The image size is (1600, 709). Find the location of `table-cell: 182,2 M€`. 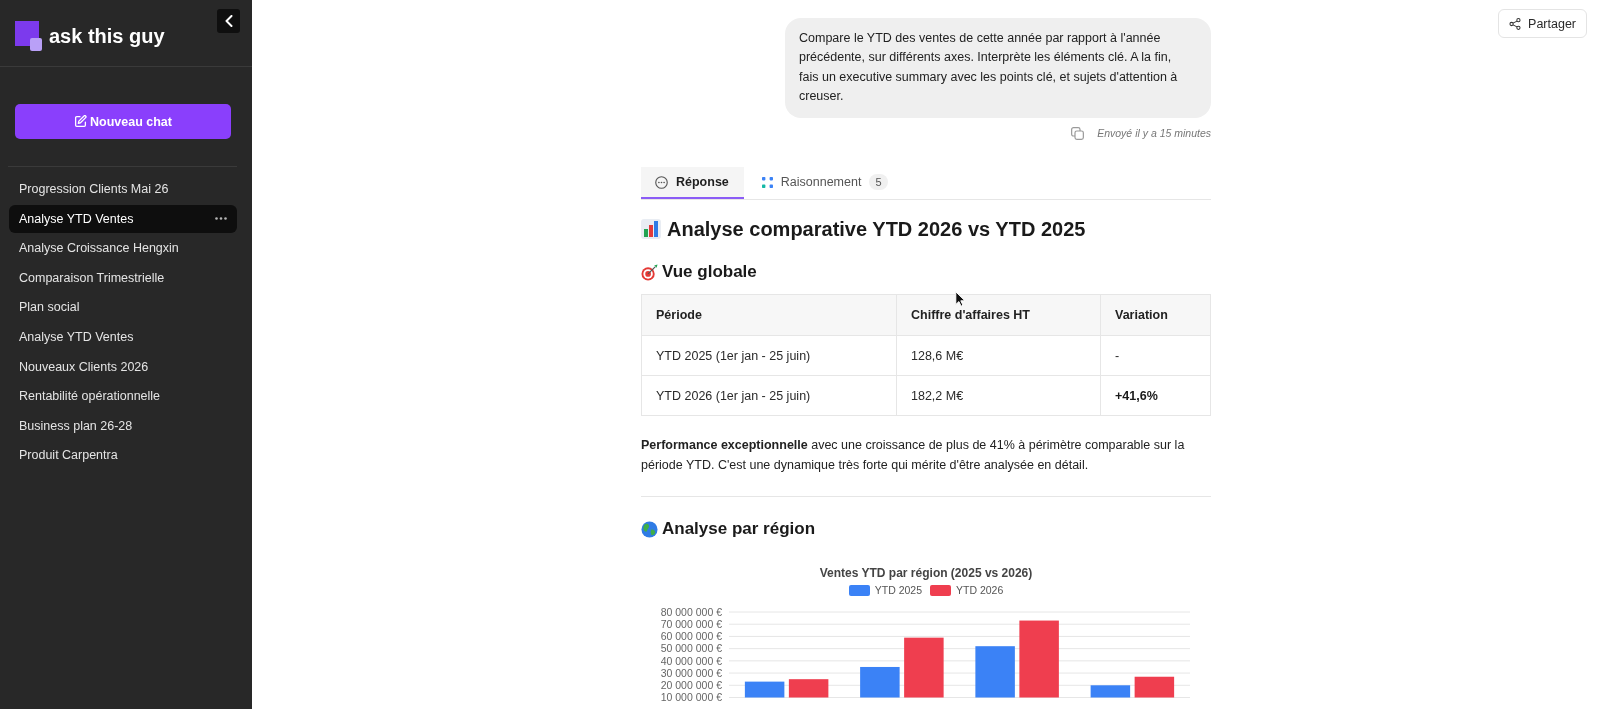

table-cell: 182,2 M€ is located at coordinates (998, 395).